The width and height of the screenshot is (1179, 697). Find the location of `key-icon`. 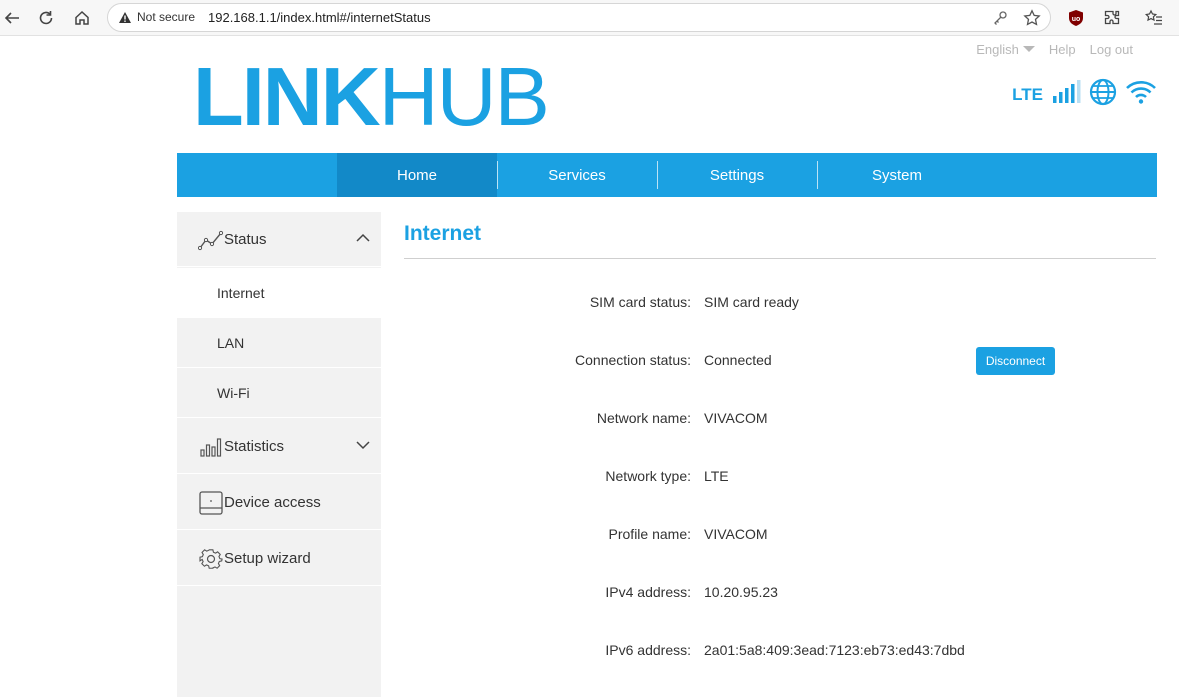

key-icon is located at coordinates (1000, 18).